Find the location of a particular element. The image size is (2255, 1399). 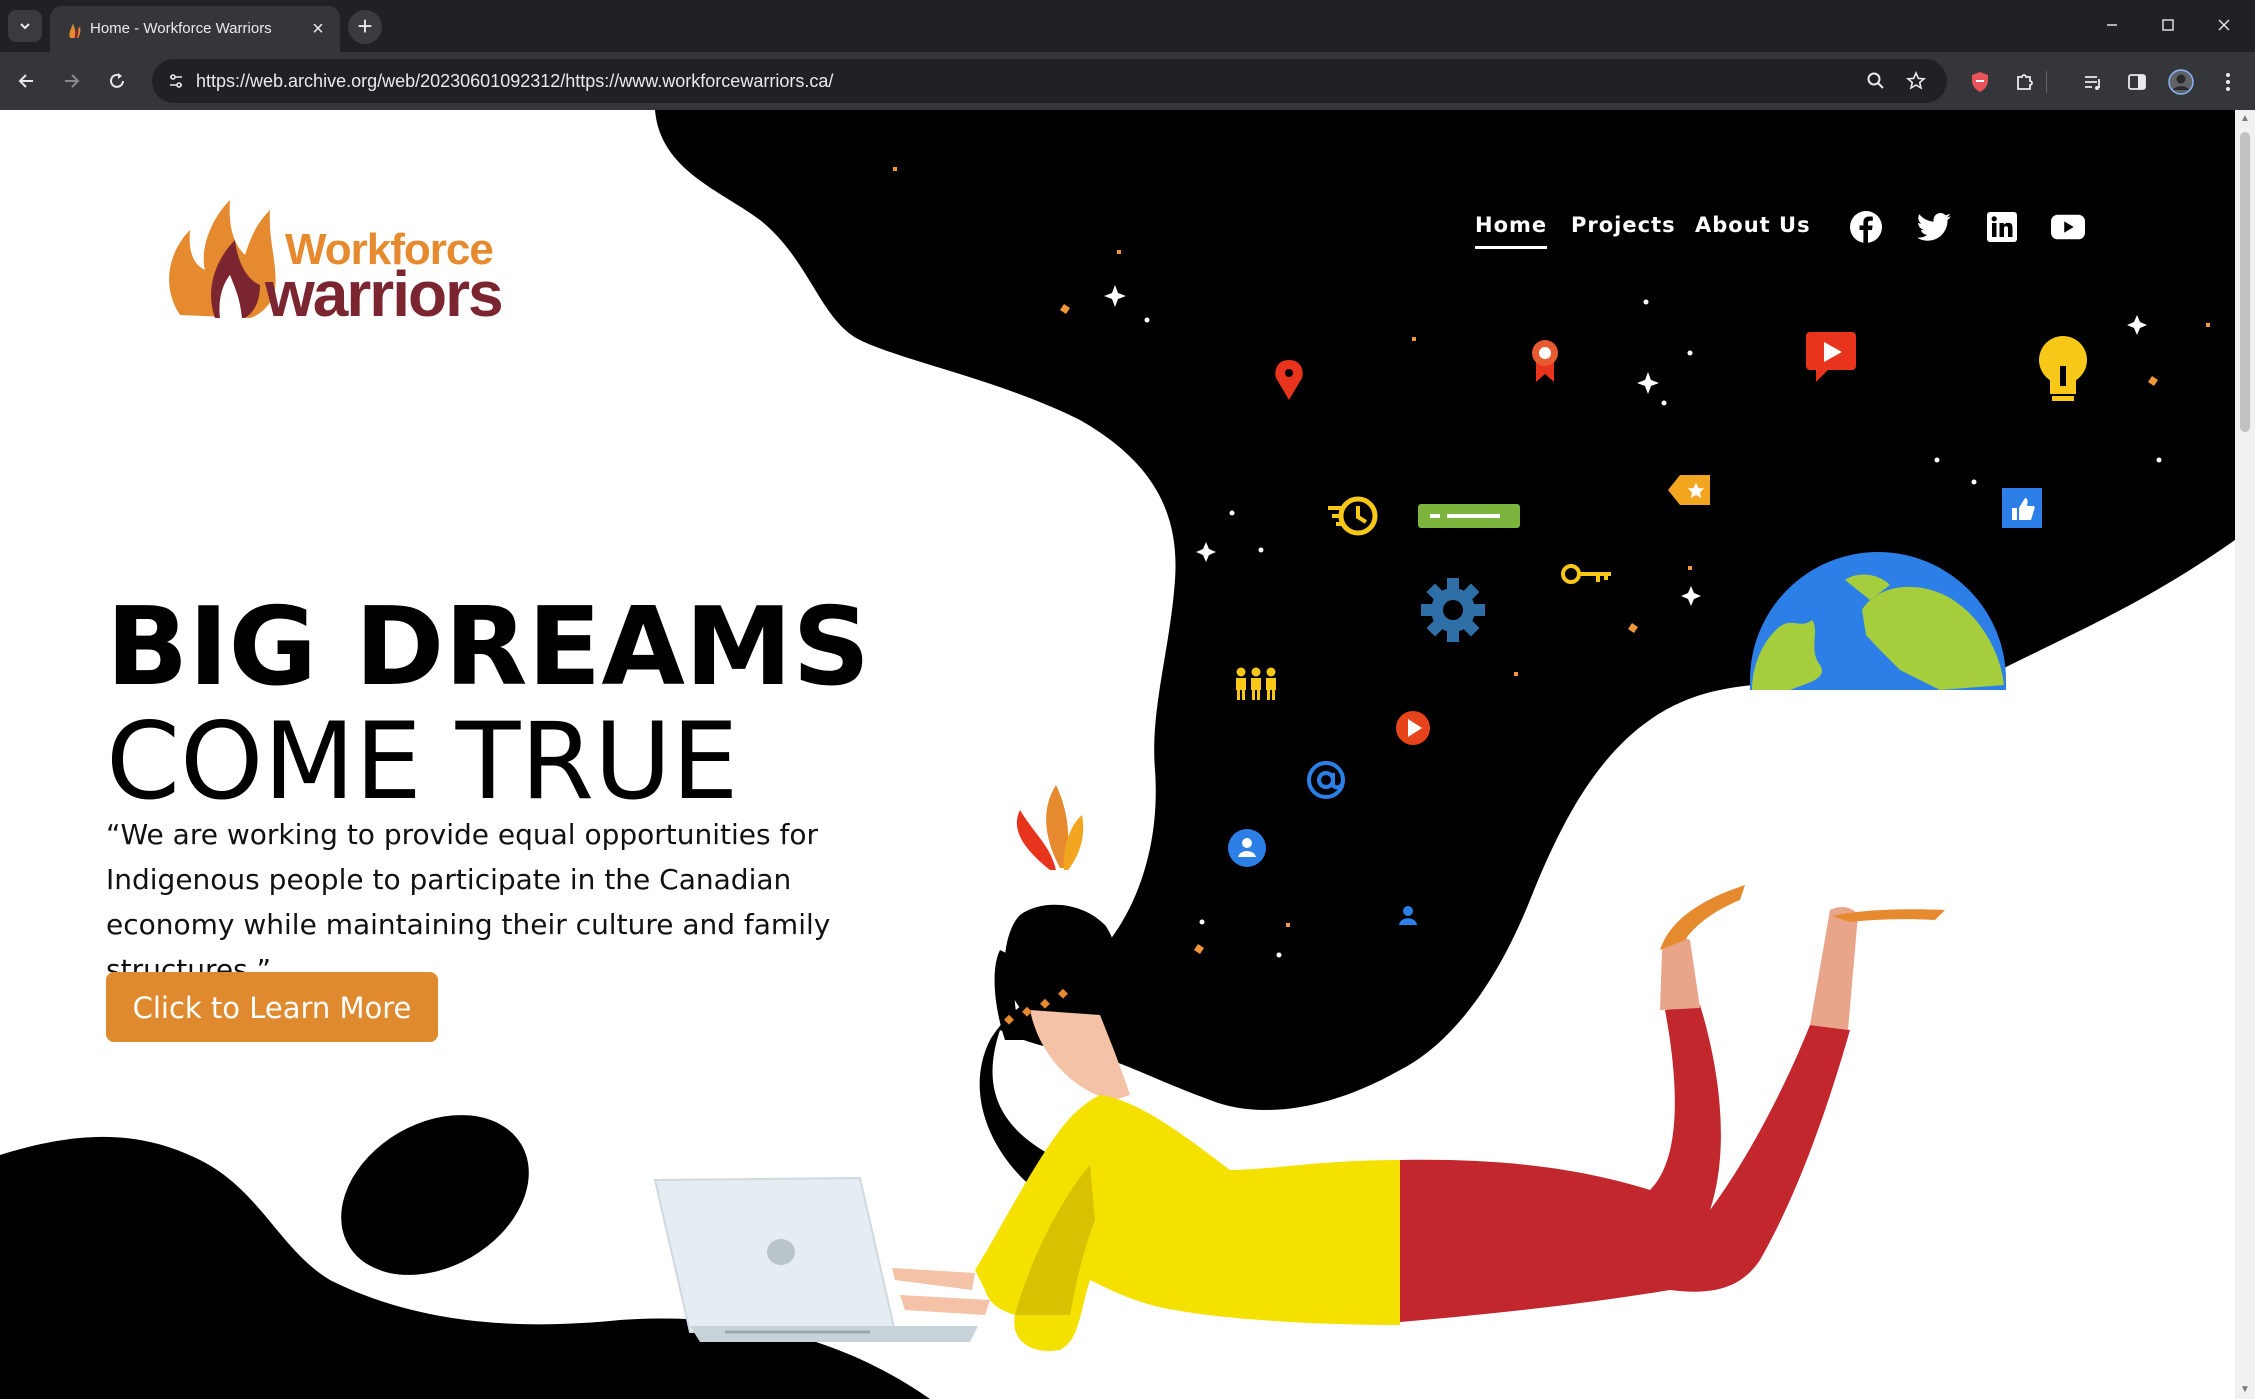

site-info-icon is located at coordinates (176, 81).